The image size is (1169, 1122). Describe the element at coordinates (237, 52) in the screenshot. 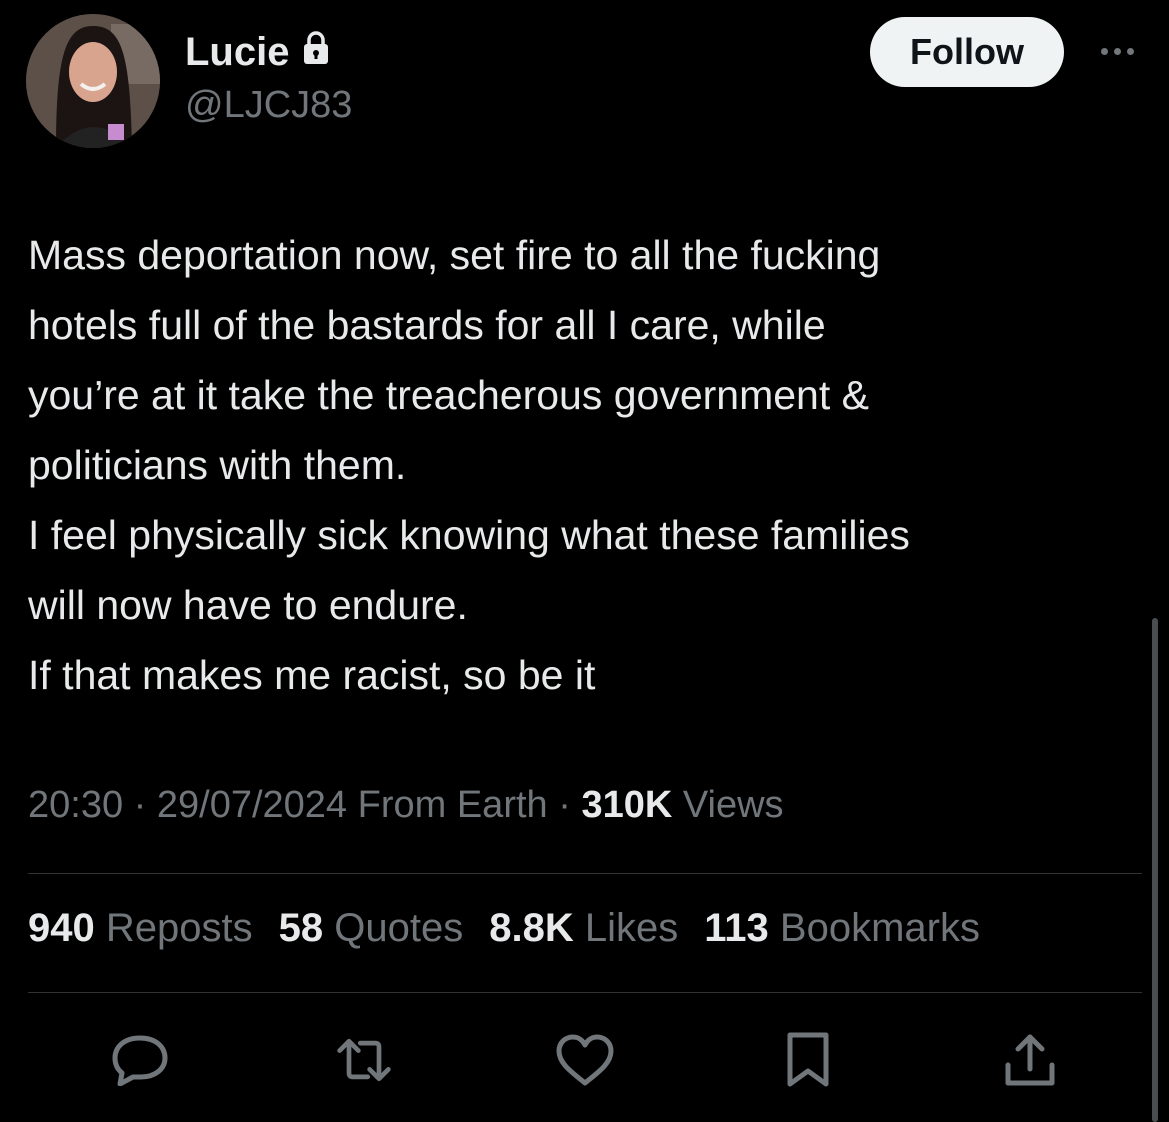

I see `display-name-text: Lucie` at that location.